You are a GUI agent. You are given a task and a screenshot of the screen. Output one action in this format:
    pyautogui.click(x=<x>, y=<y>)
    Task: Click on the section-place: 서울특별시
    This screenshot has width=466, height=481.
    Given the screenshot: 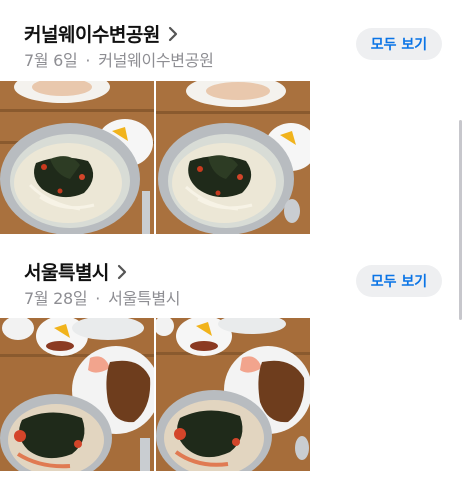 What is the action you would take?
    pyautogui.click(x=144, y=298)
    